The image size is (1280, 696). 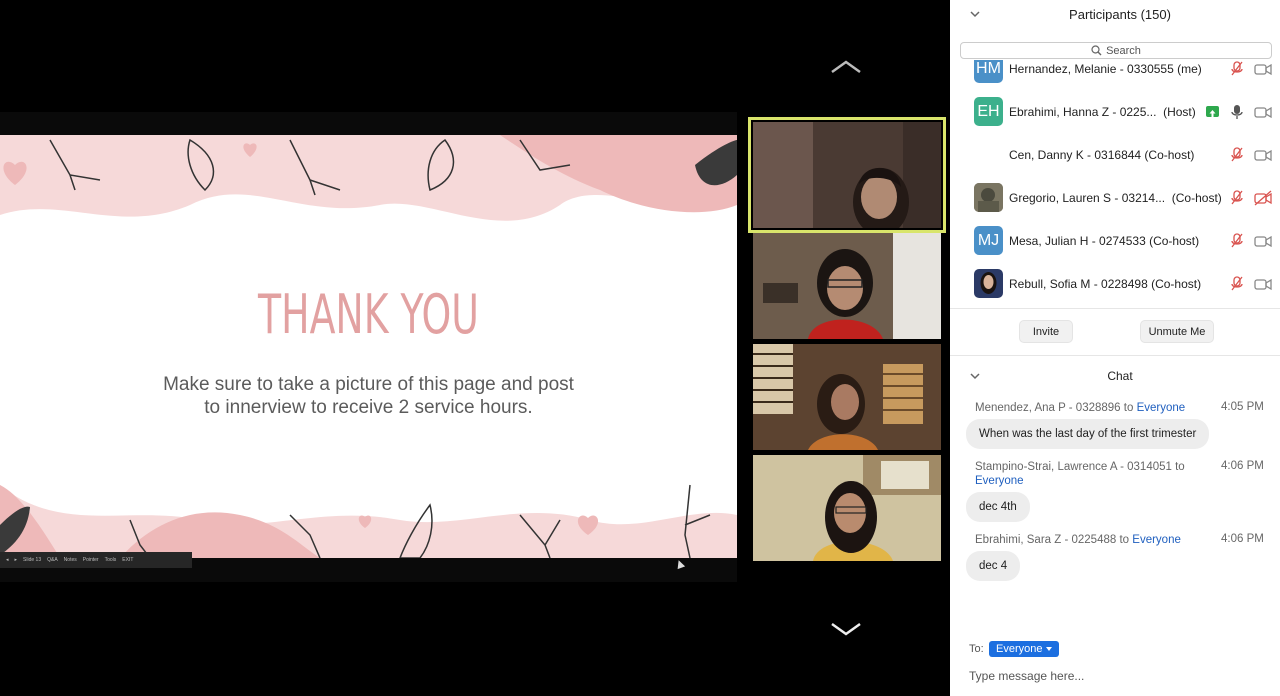 What do you see at coordinates (127, 560) in the screenshot?
I see `toolbar-exit: EXIT` at bounding box center [127, 560].